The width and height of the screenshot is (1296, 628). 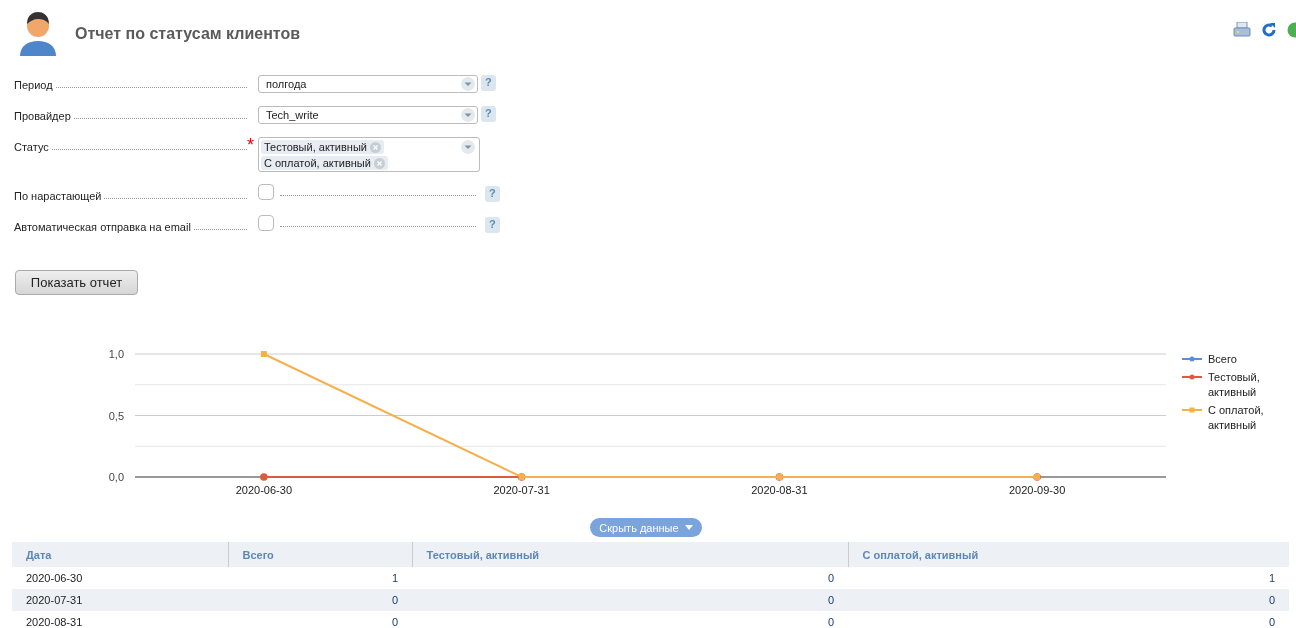 I want to click on field-label: Автоматическая отправка на email, so click(x=102, y=227).